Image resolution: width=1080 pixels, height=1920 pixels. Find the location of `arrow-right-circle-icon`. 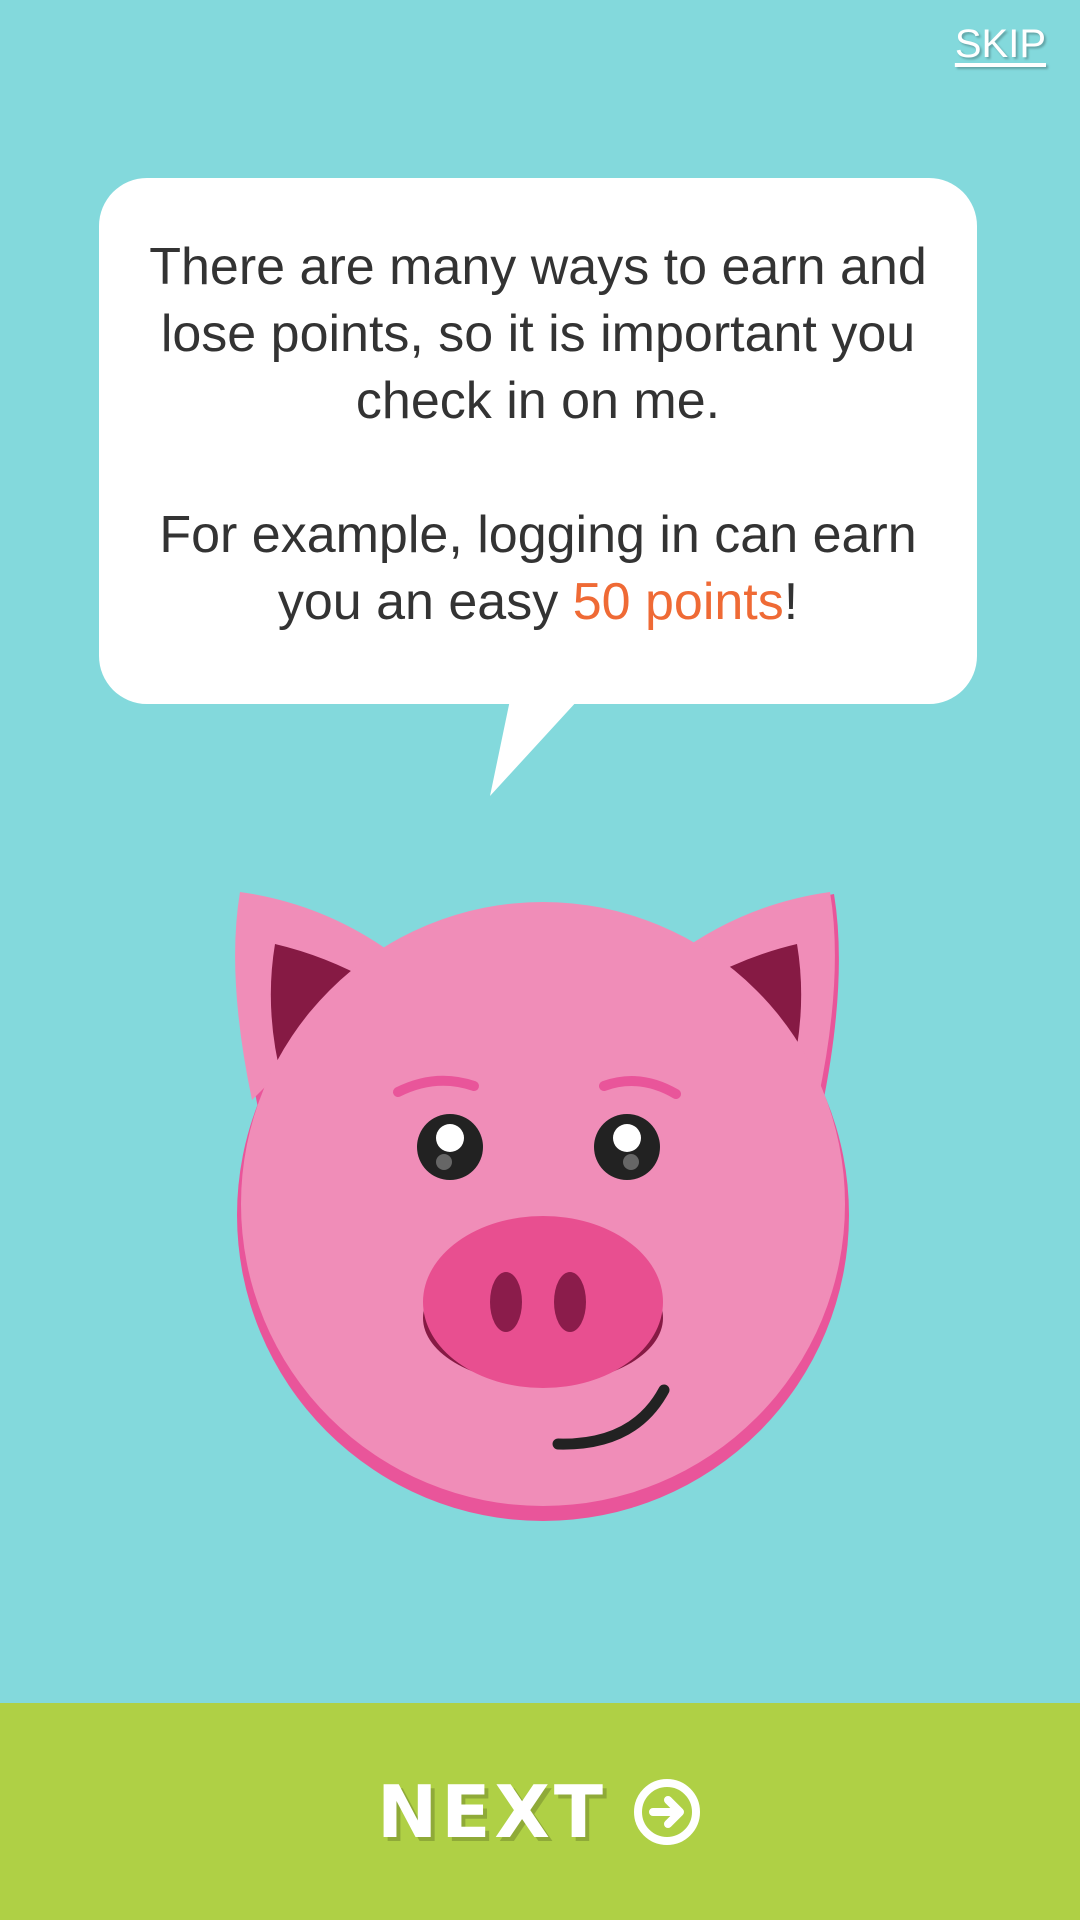

arrow-right-circle-icon is located at coordinates (667, 1811).